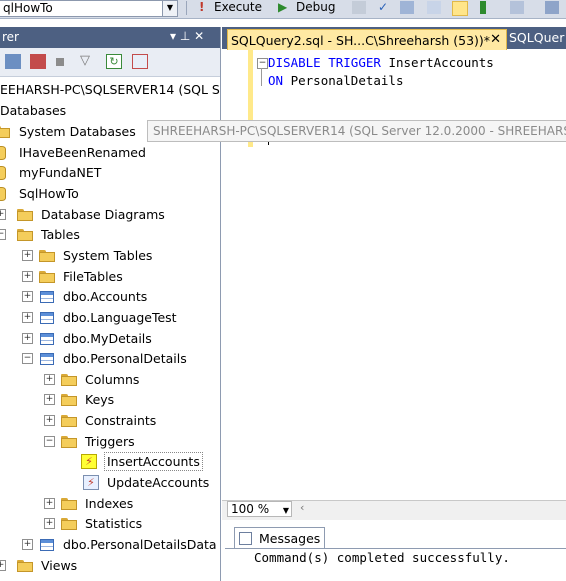 This screenshot has height=581, width=566. I want to click on tree-node-label: dbo.PersonalDetailsData, so click(140, 544).